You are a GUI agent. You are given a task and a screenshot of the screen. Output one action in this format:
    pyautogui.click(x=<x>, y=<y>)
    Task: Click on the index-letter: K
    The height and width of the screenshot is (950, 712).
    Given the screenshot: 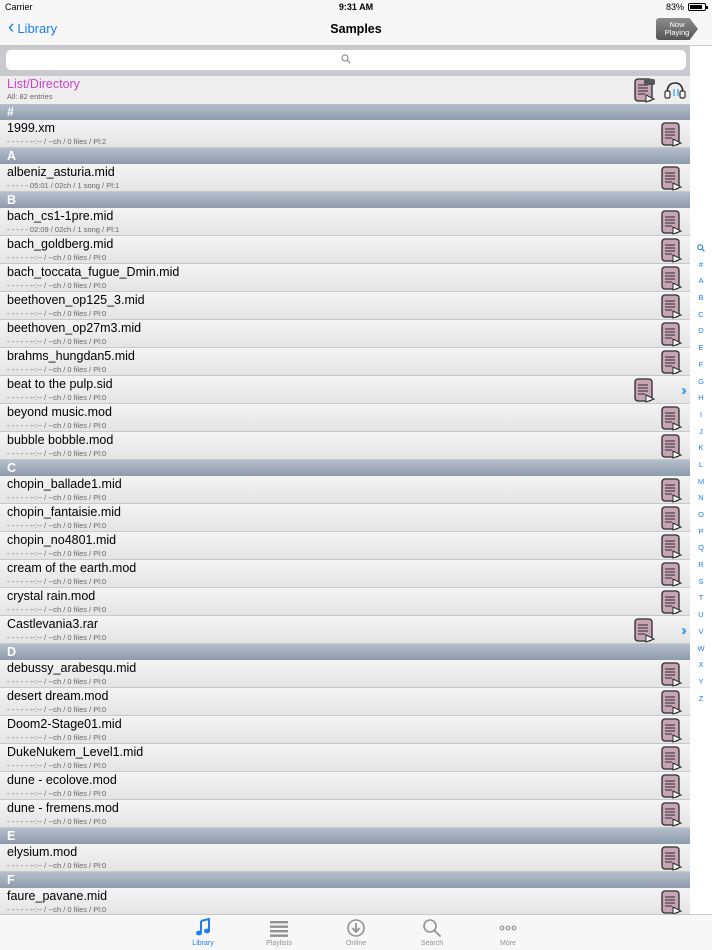 What is the action you would take?
    pyautogui.click(x=701, y=448)
    